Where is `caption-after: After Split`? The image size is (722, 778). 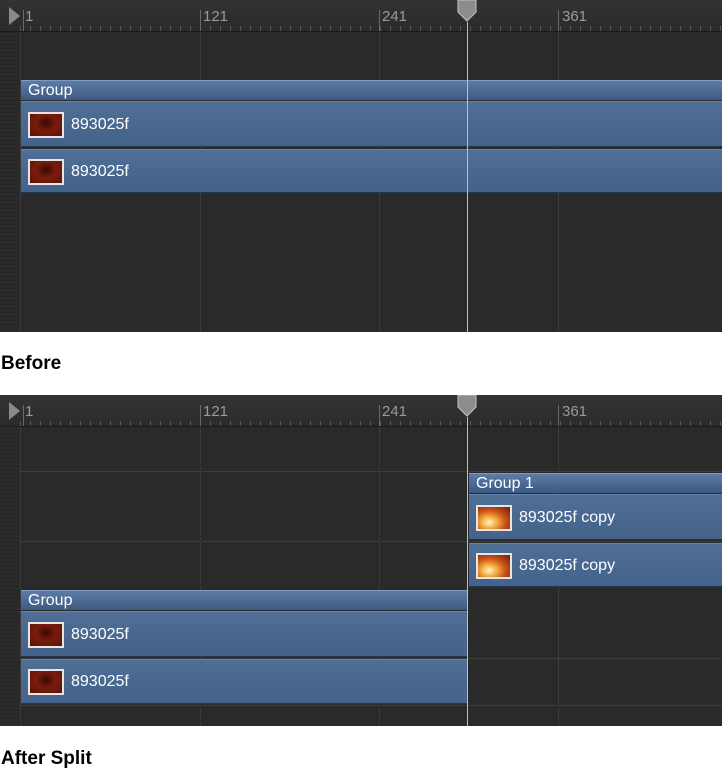
caption-after: After Split is located at coordinates (46, 758).